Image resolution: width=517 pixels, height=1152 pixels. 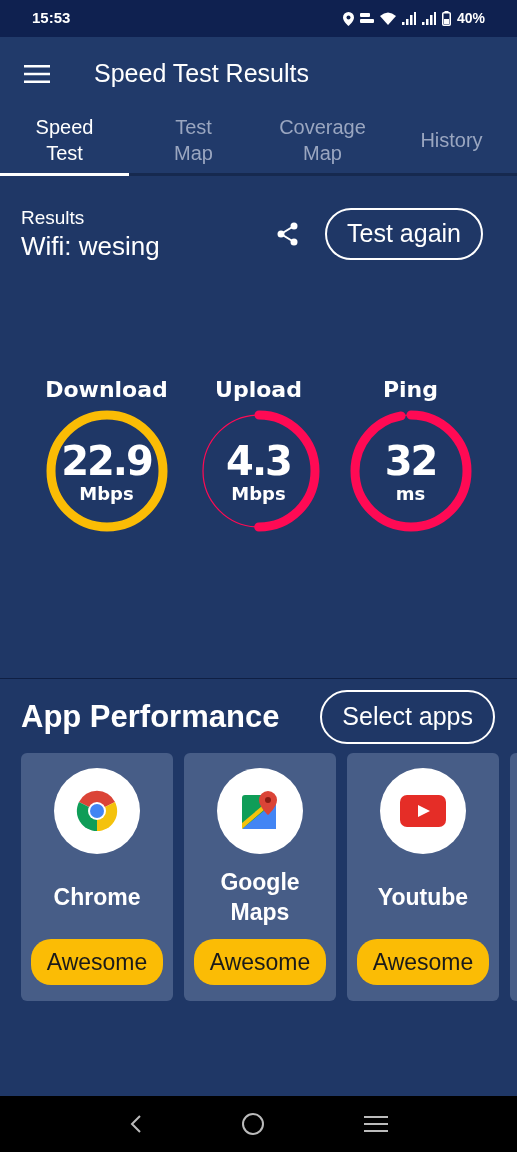 What do you see at coordinates (451, 143) in the screenshot?
I see `tab: History` at bounding box center [451, 143].